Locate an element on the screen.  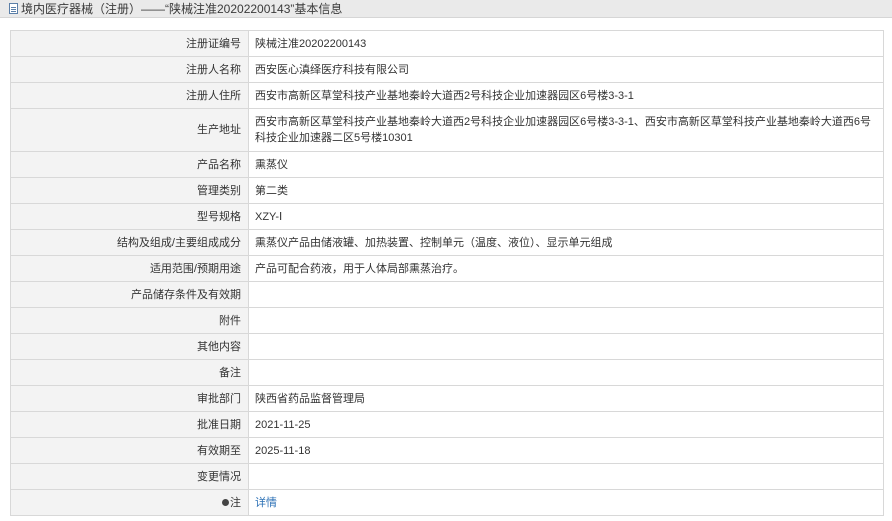
table-row: 有效期至 2025-11-18 is located at coordinates (447, 450).